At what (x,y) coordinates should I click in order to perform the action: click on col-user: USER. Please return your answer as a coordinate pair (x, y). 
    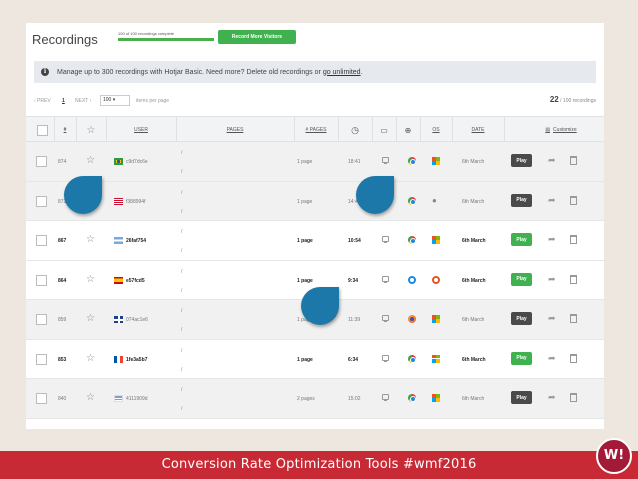
    Looking at the image, I should click on (141, 130).